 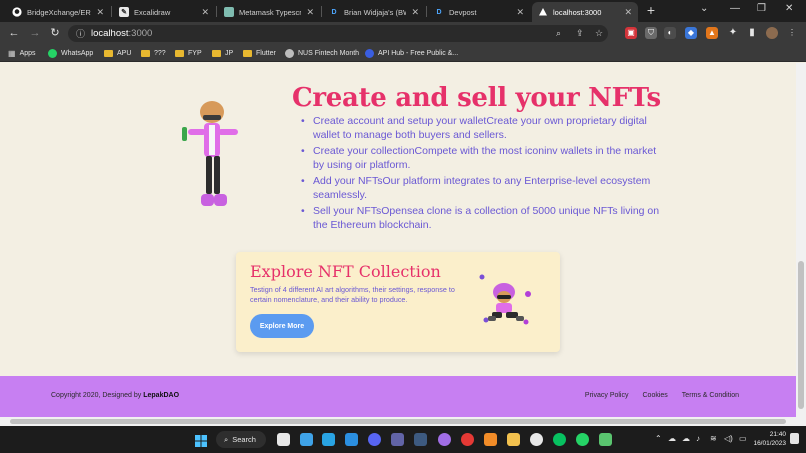 What do you see at coordinates (338, 33) in the screenshot?
I see `address-bar: ⓘ localhost:3000 ⌕ ⇪ ☆` at bounding box center [338, 33].